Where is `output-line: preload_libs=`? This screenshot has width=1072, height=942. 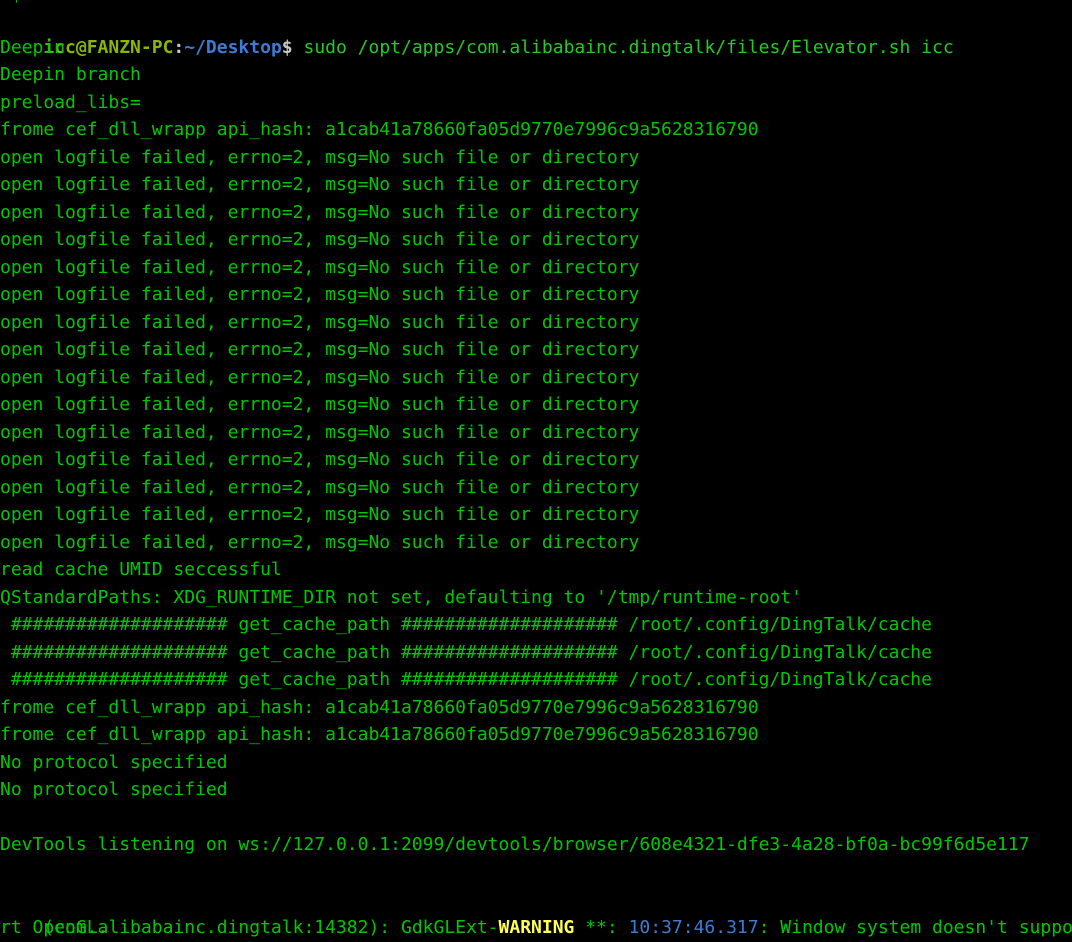 output-line: preload_libs= is located at coordinates (70, 102).